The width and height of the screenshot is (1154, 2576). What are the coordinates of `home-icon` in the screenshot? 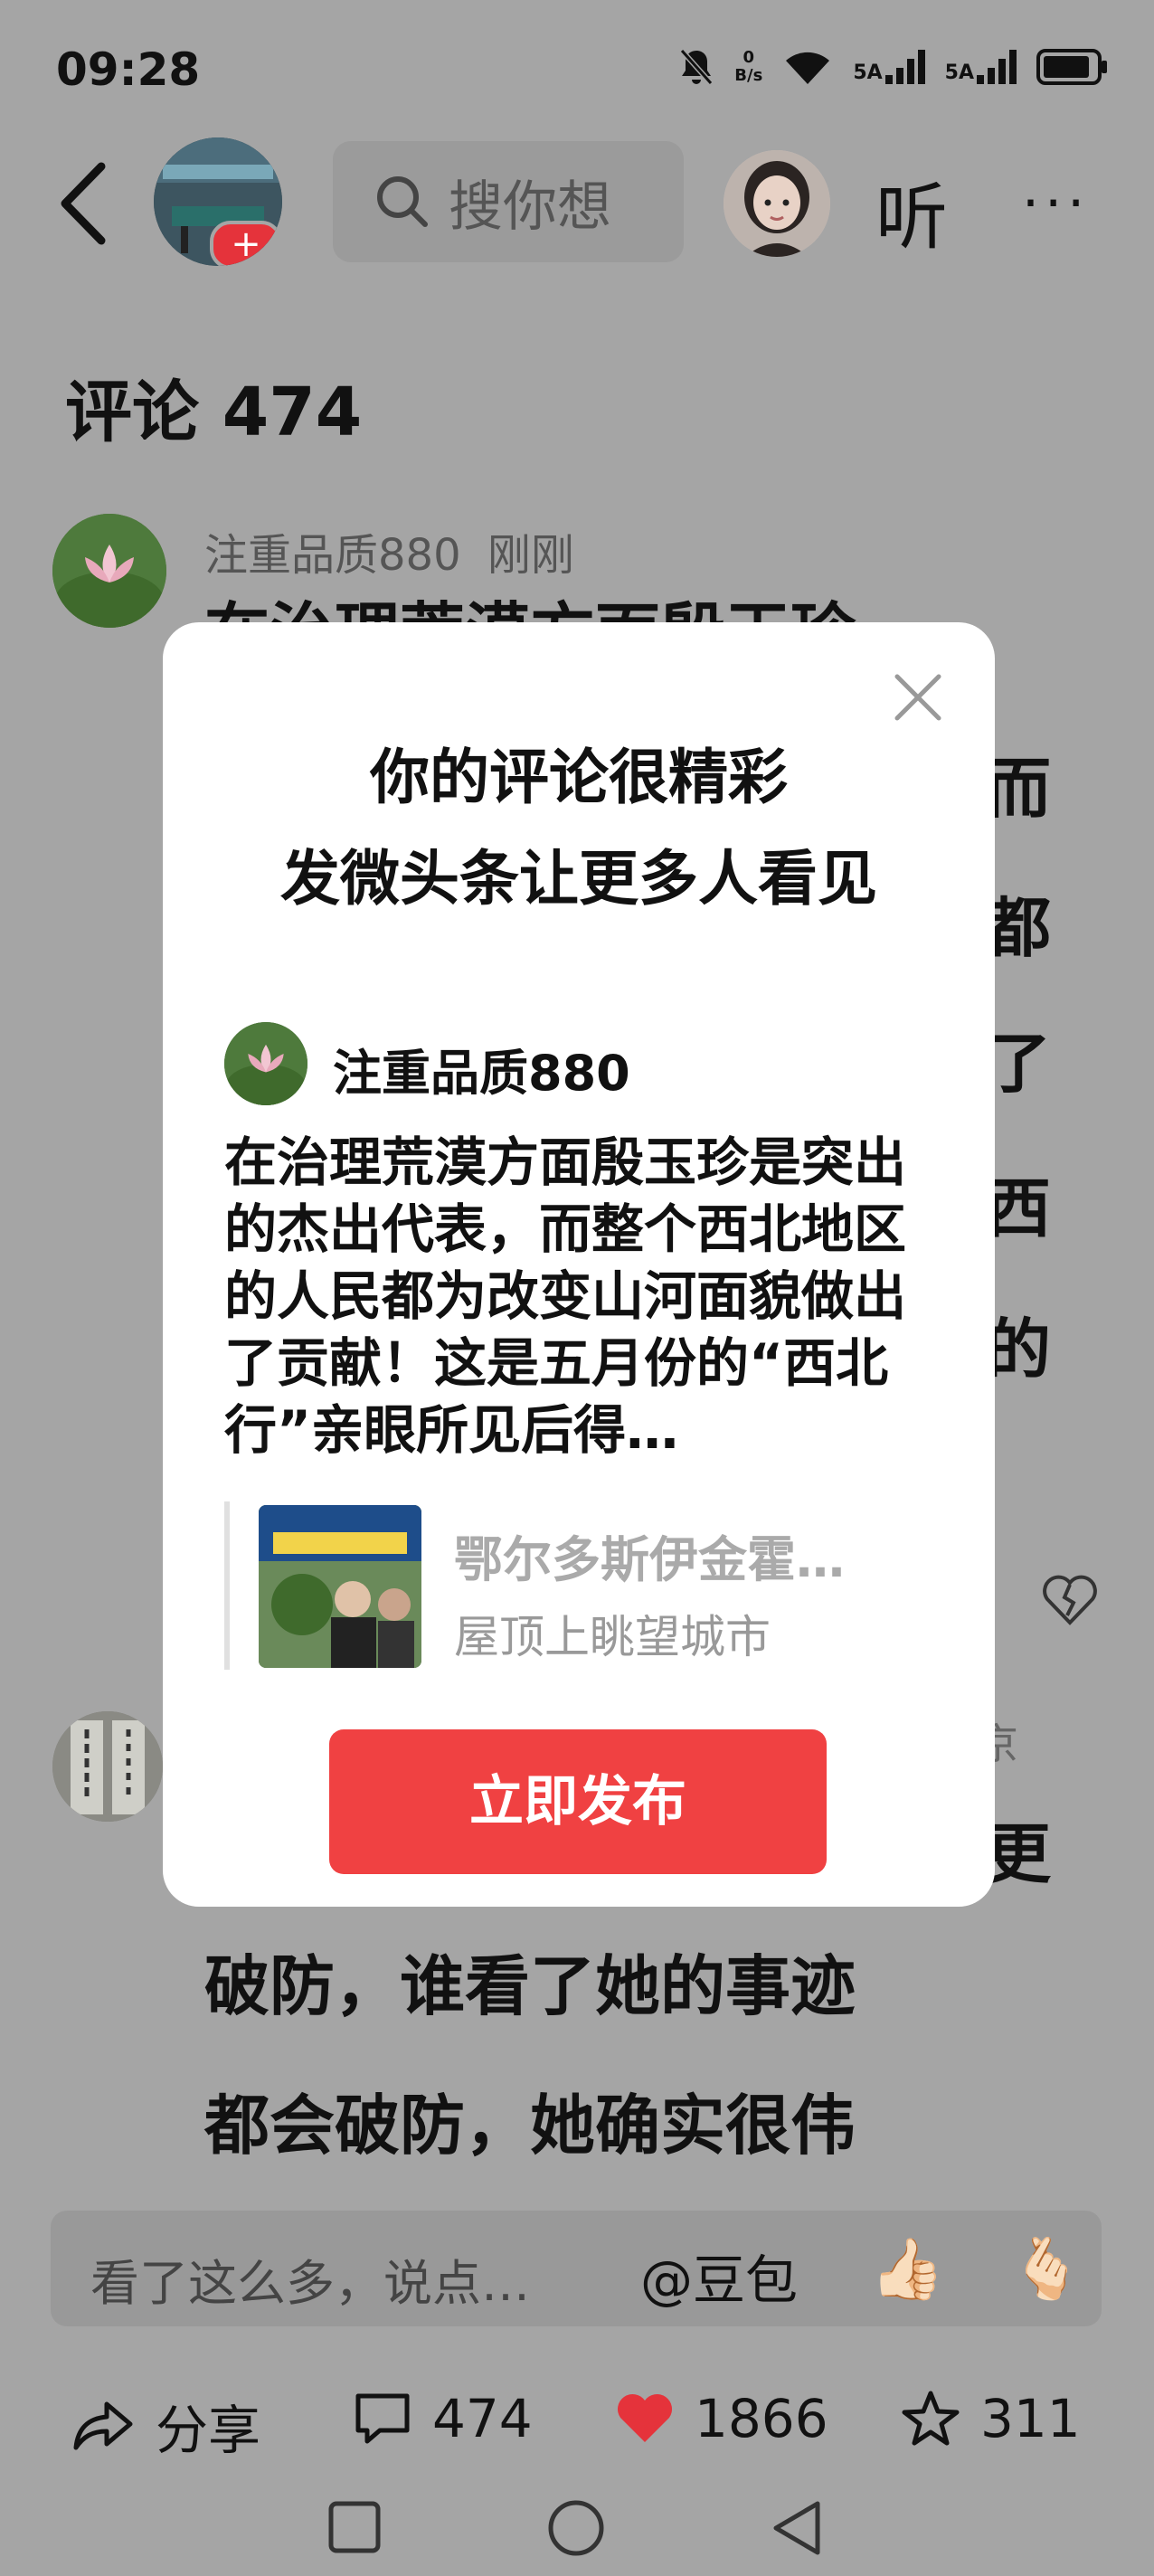 It's located at (576, 2528).